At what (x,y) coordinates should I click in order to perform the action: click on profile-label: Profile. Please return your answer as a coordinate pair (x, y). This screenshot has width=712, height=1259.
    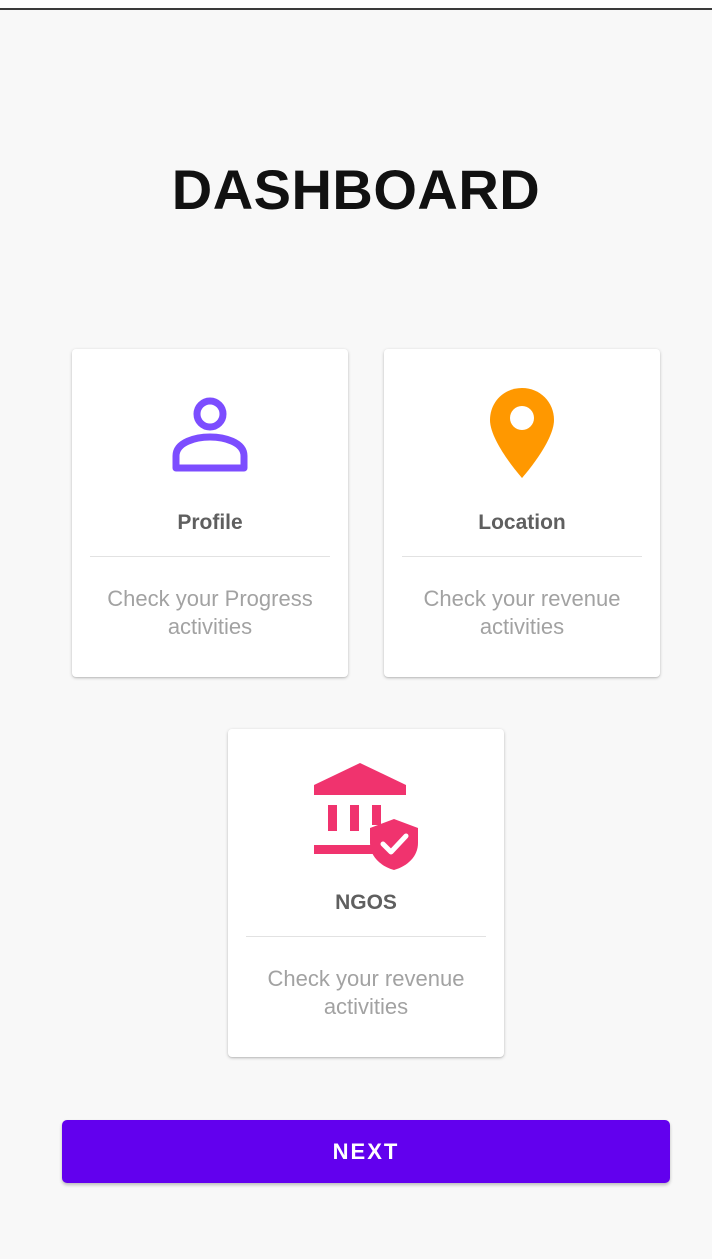
    Looking at the image, I should click on (210, 522).